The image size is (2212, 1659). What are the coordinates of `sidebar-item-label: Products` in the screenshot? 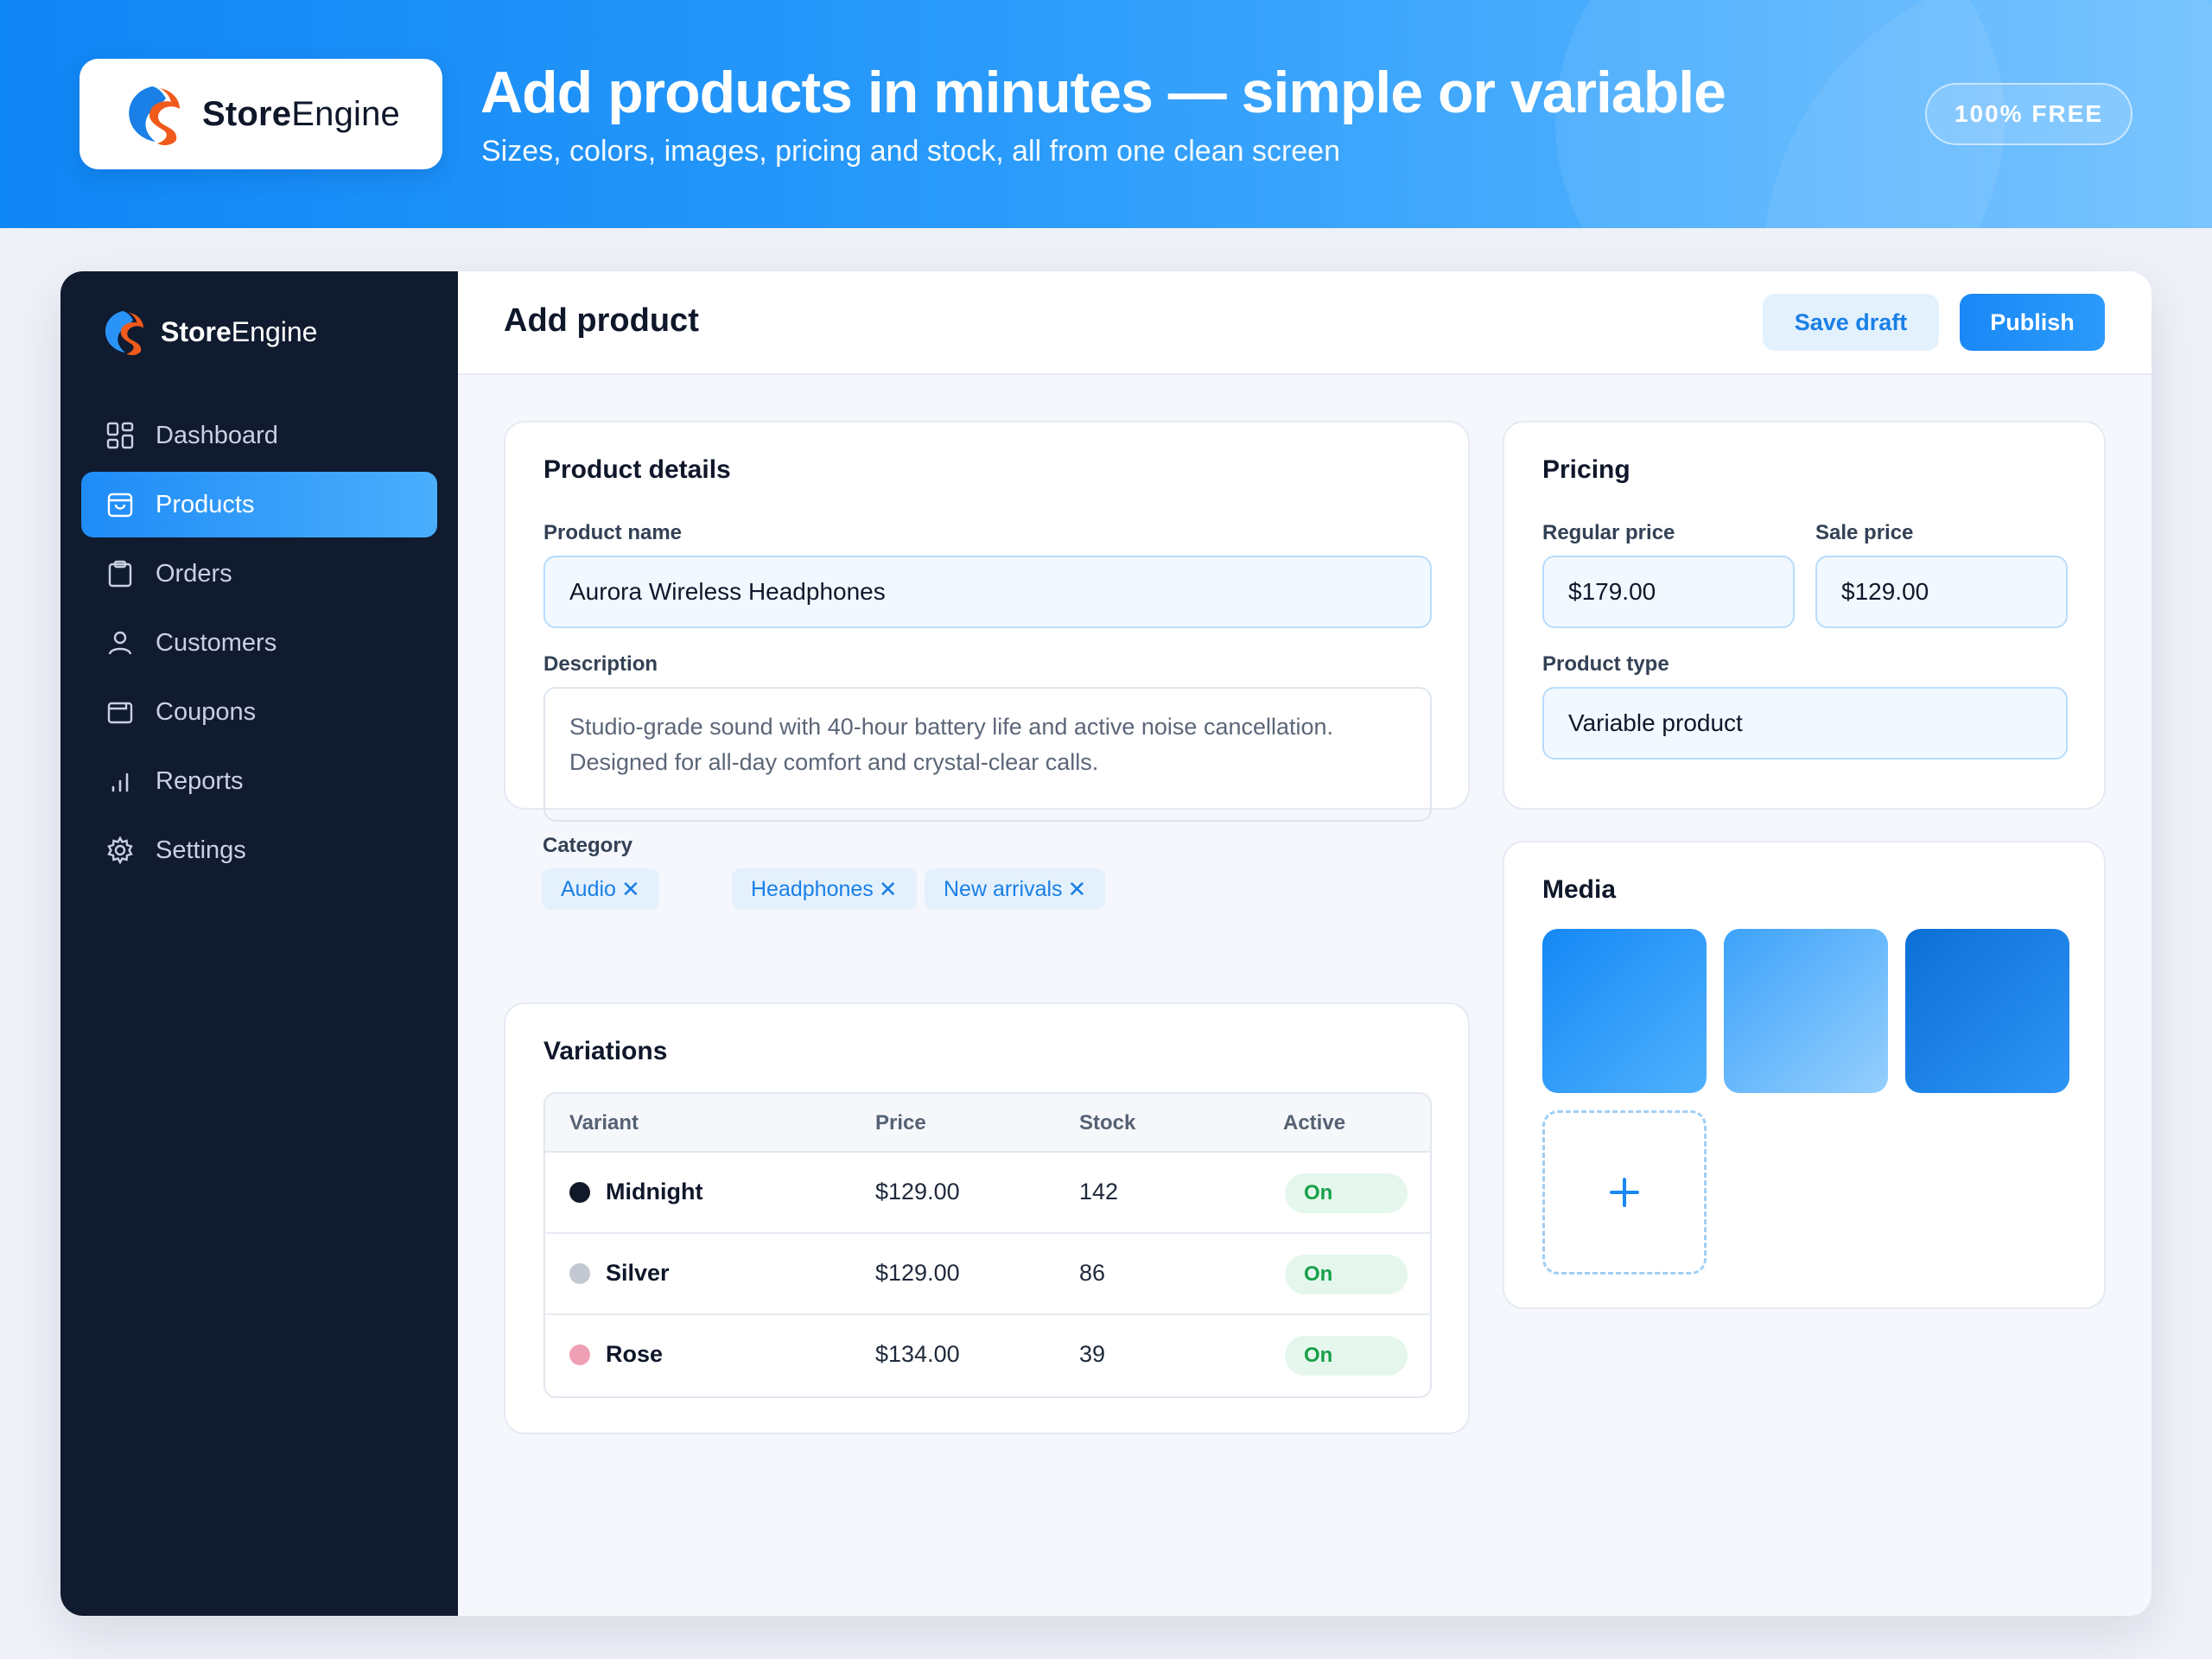 It's located at (205, 504).